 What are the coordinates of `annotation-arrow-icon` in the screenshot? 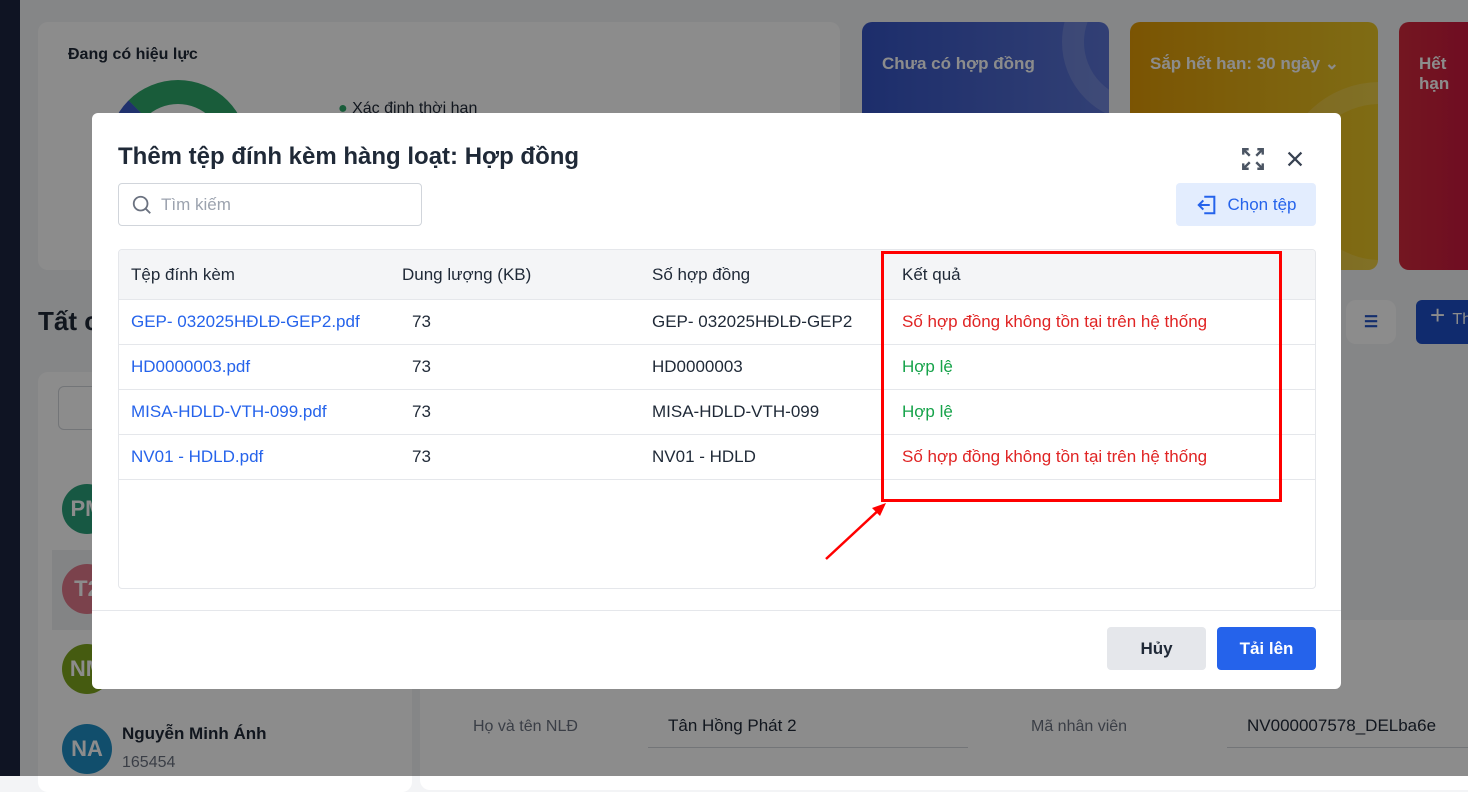 It's located at (855, 531).